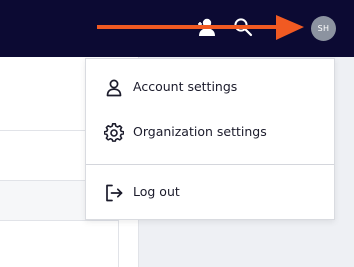 Image resolution: width=354 pixels, height=267 pixels. What do you see at coordinates (114, 193) in the screenshot?
I see `logout-icon` at bounding box center [114, 193].